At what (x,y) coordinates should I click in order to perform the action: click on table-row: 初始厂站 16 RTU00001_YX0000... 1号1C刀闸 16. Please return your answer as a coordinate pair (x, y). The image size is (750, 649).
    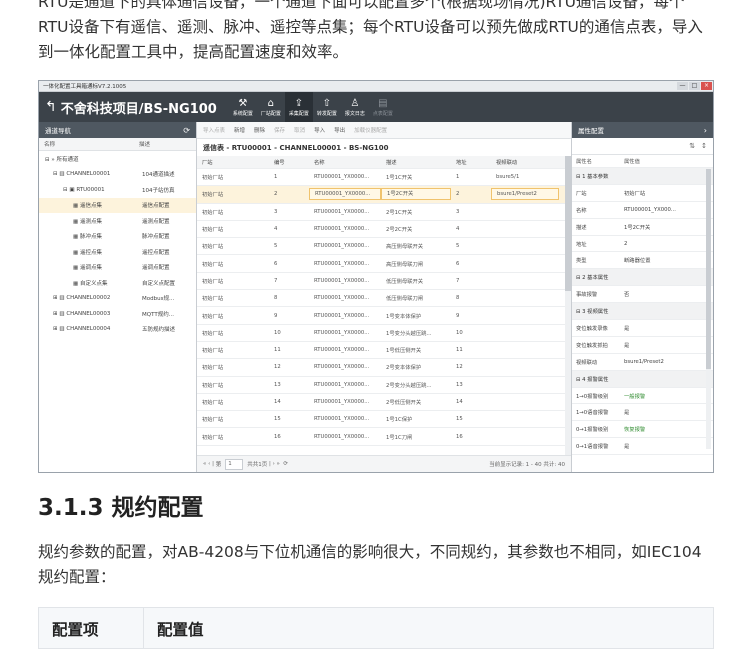
    Looking at the image, I should click on (381, 437).